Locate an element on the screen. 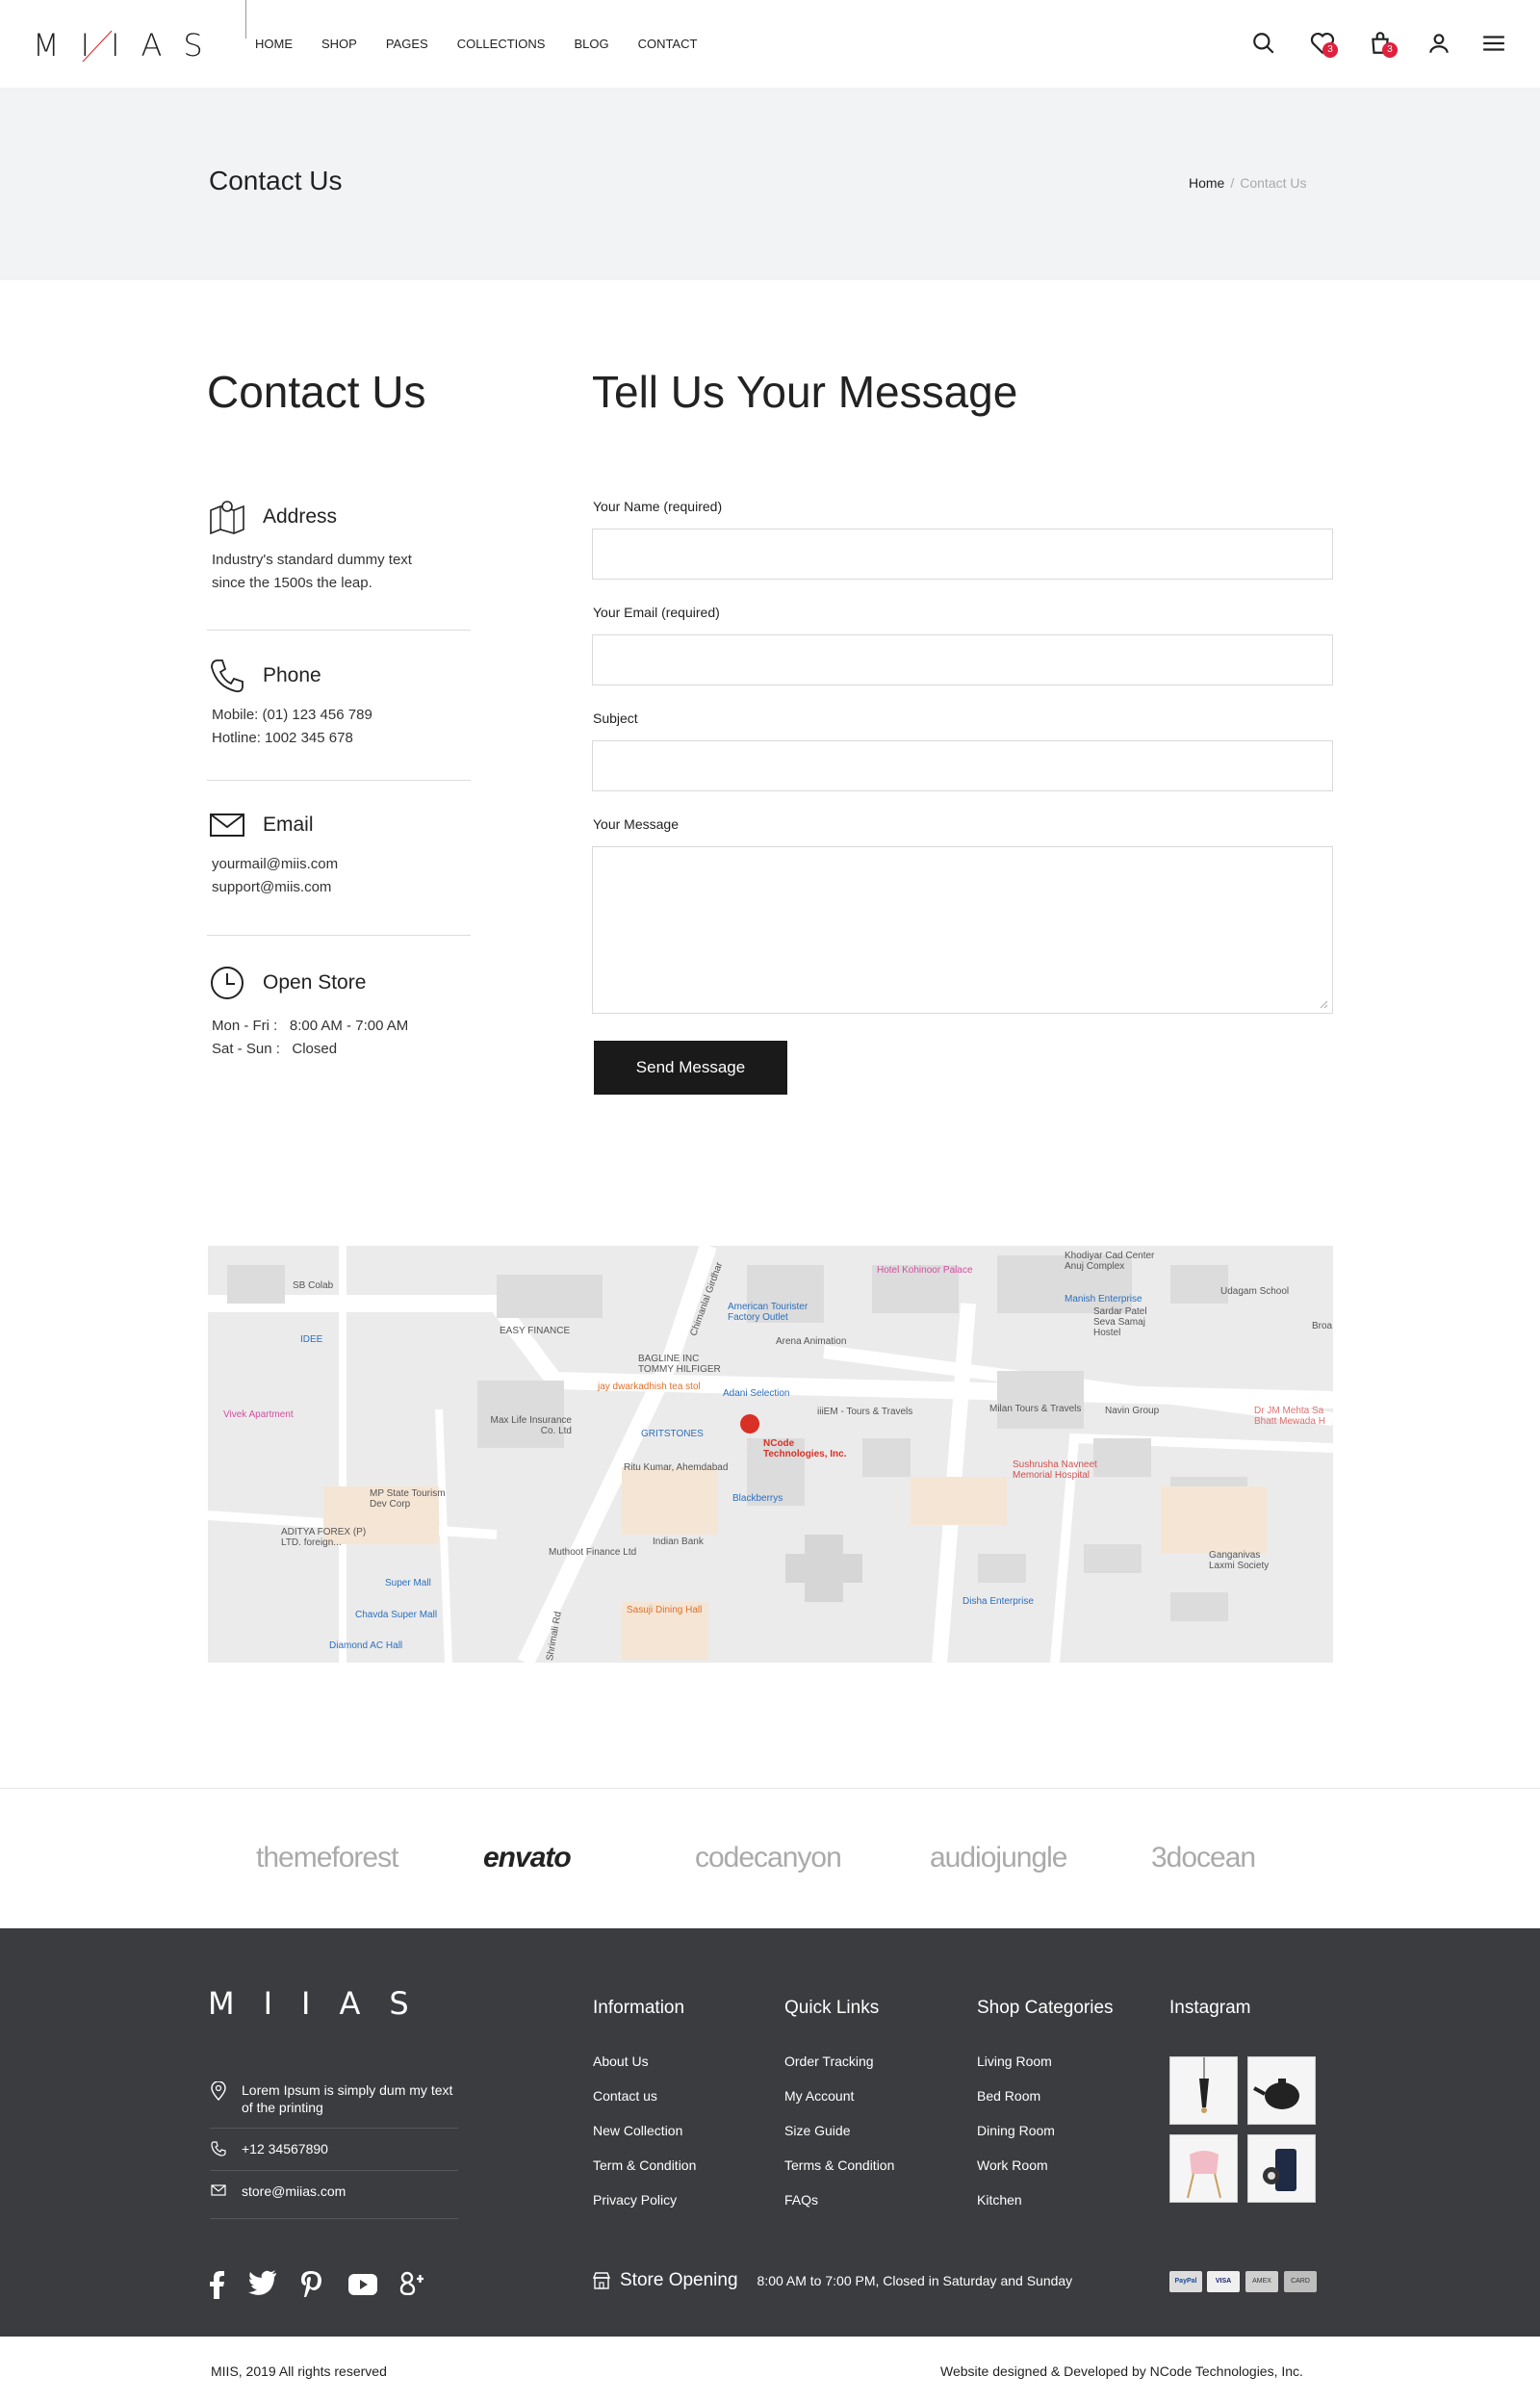 Image resolution: width=1540 pixels, height=2402 pixels. pinterest-icon is located at coordinates (310, 2284).